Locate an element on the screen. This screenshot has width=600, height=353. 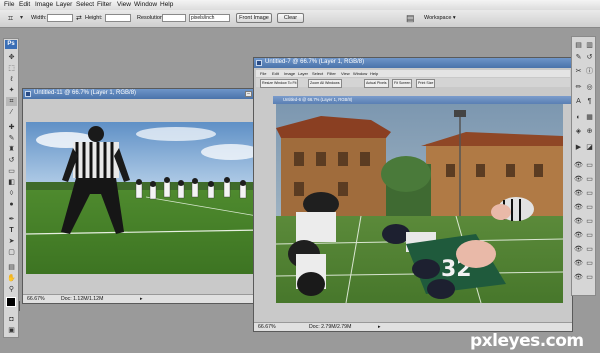
zoom-tool-icon: ⚲ is located at coordinates (11, 289).